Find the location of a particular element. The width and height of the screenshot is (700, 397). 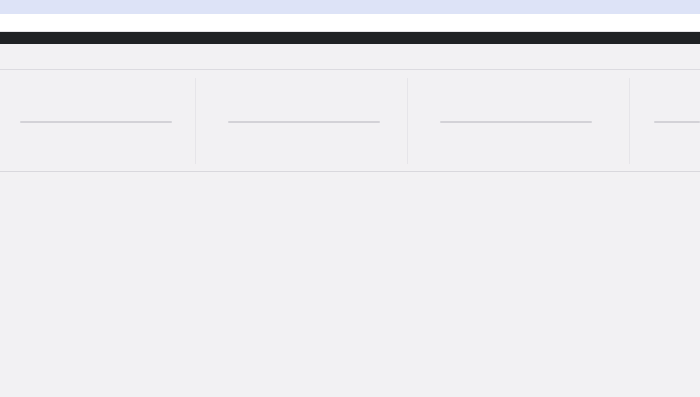

footer-right-text is located at coordinates (624, 390).